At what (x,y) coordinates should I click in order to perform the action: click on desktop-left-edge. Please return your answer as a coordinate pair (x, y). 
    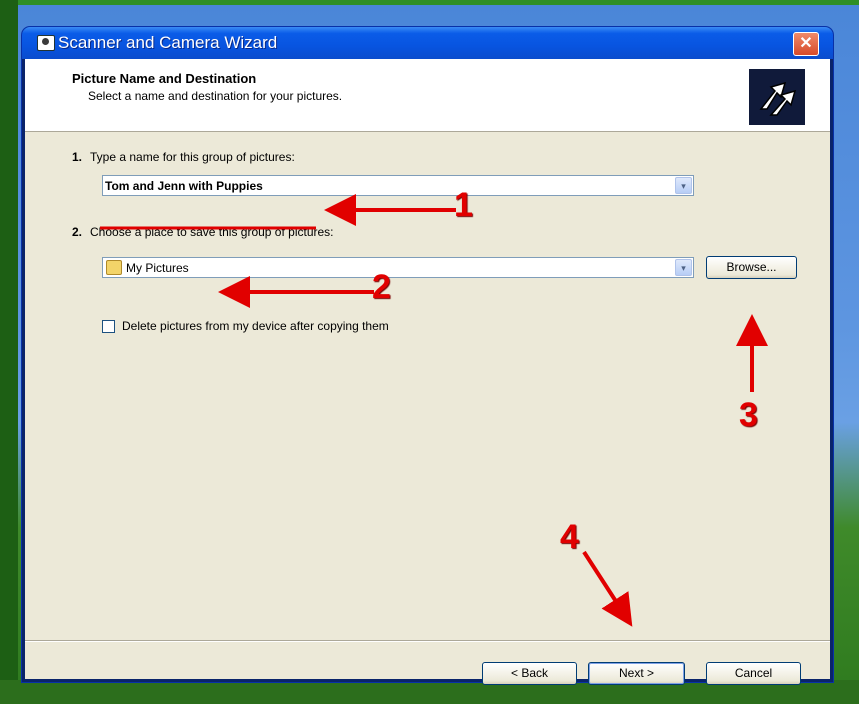
    Looking at the image, I should click on (9, 352).